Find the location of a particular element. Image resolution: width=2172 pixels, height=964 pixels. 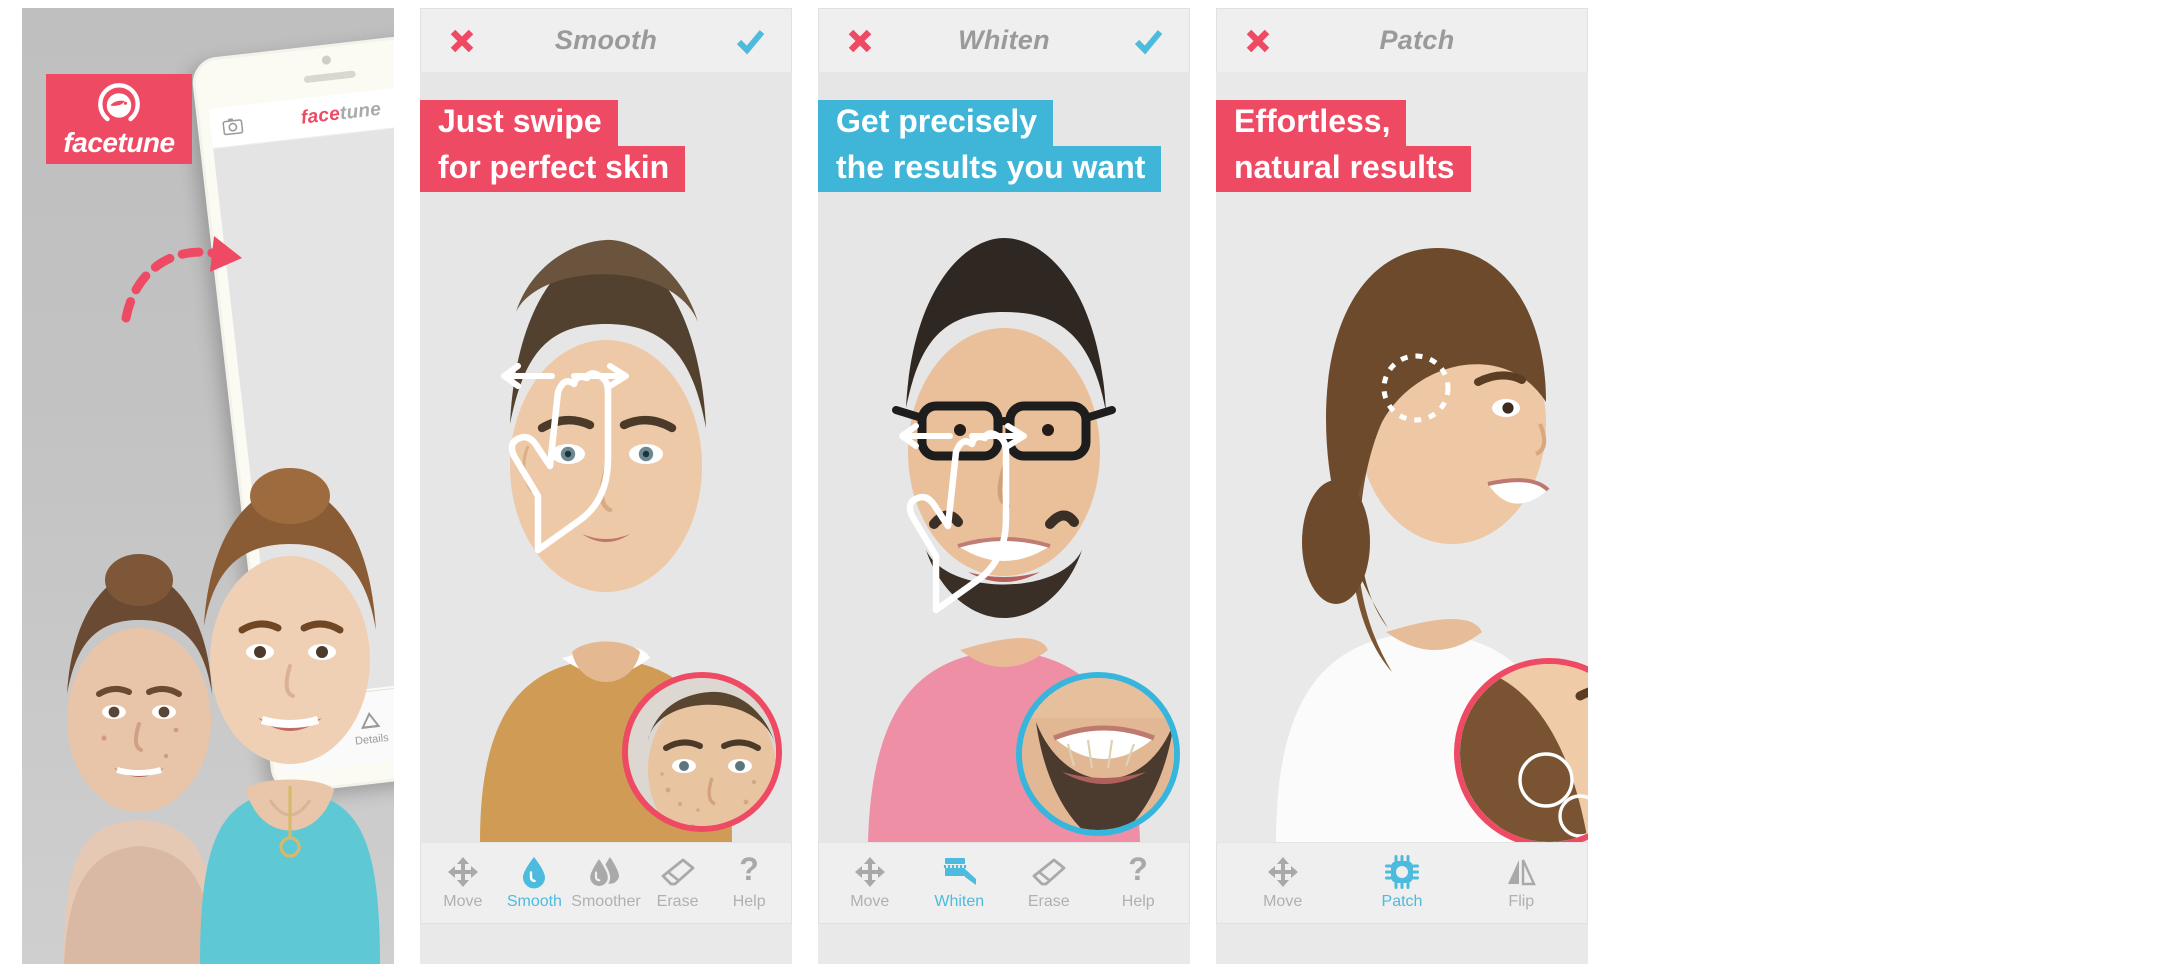

smooth-toolbar: Move Smooth Smoother Erase ? Help is located at coordinates (606, 883).